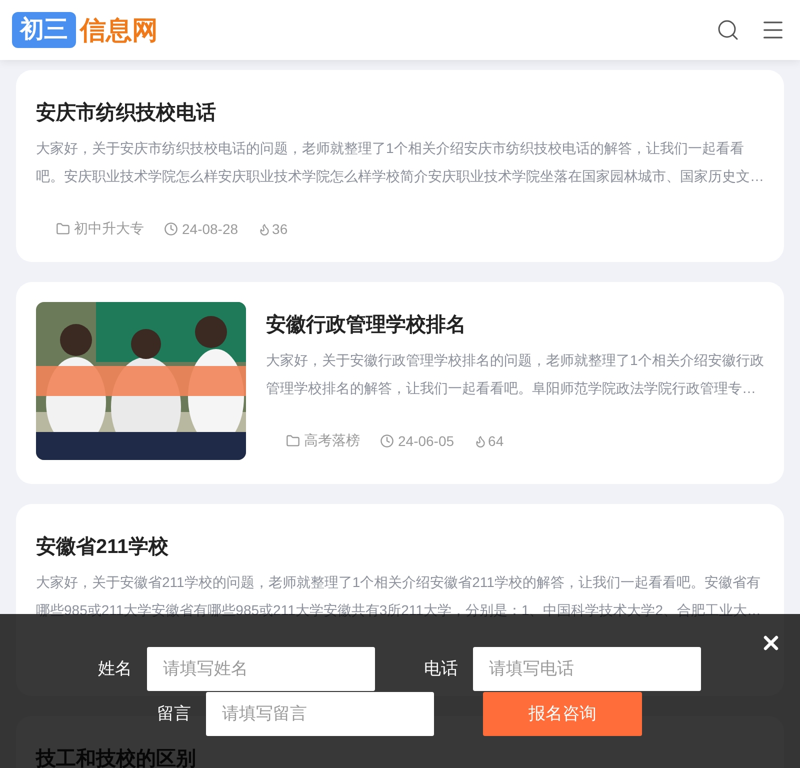  What do you see at coordinates (440, 669) in the screenshot?
I see `field-label: 电话` at bounding box center [440, 669].